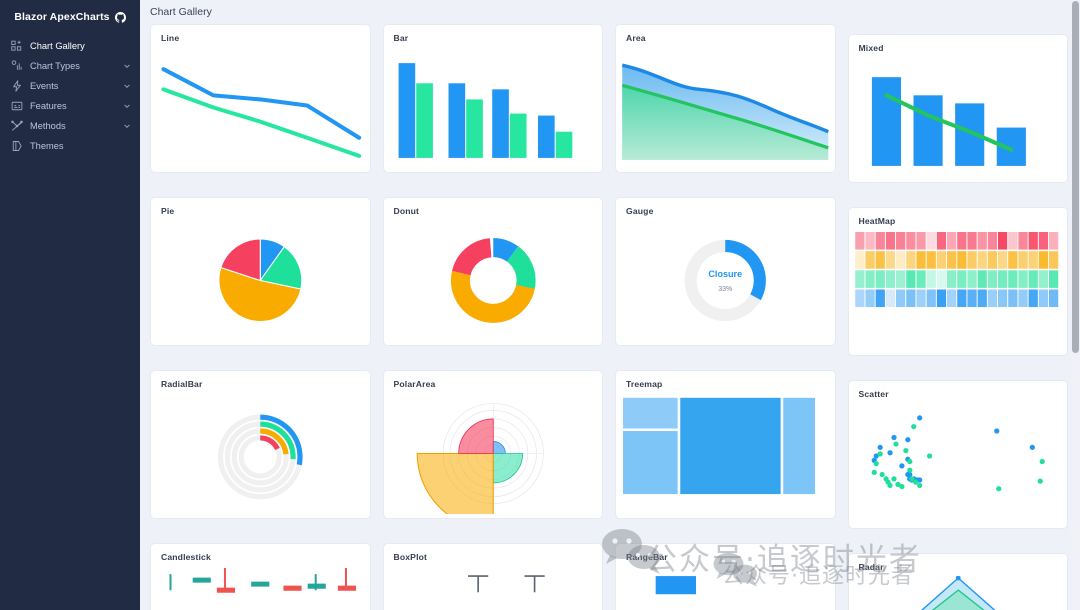  I want to click on chart-card-boxplot: BoxPlot, so click(492, 576).